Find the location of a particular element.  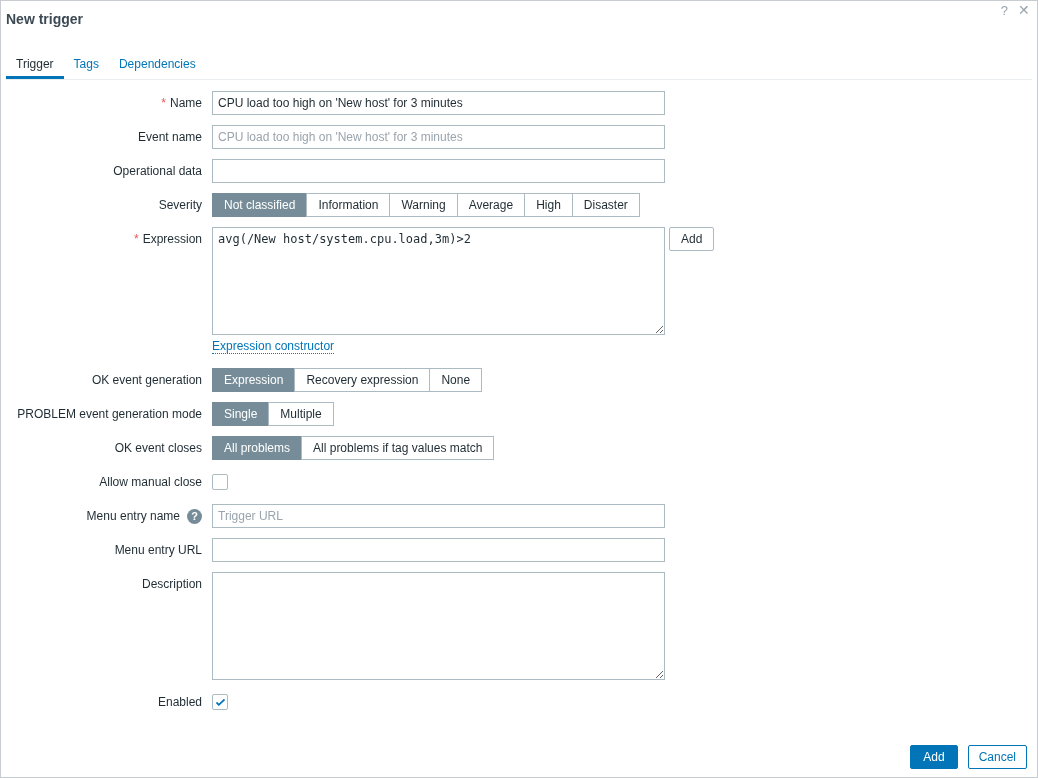

expression-constructor-link: Expression constructor is located at coordinates (273, 346).